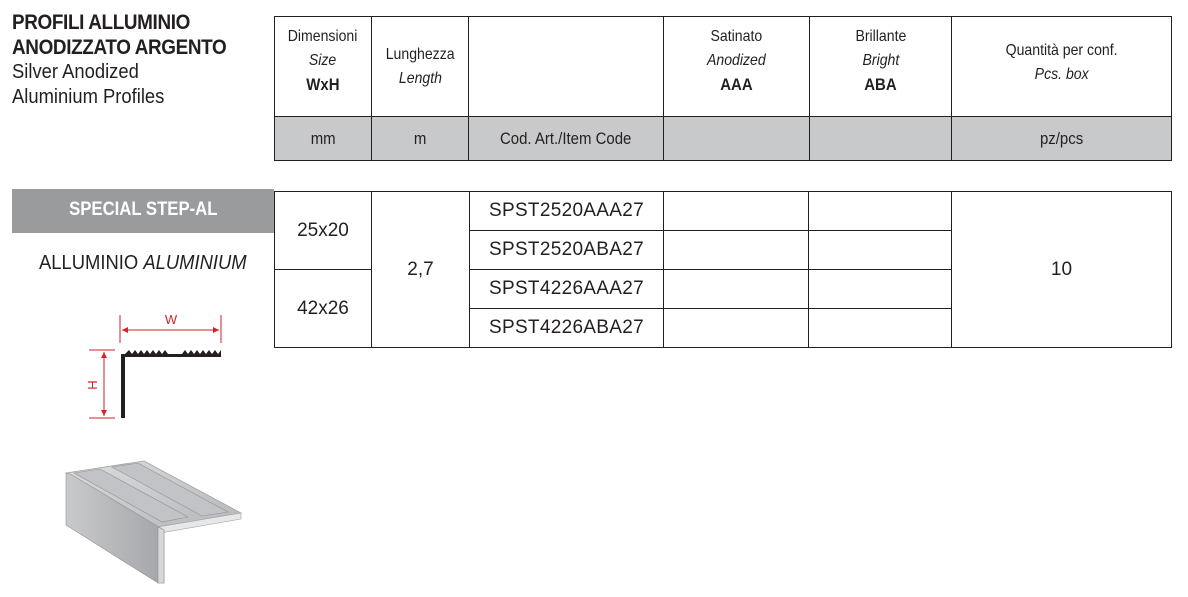  Describe the element at coordinates (89, 263) in the screenshot. I see `material-it: ALLUMINIO` at that location.